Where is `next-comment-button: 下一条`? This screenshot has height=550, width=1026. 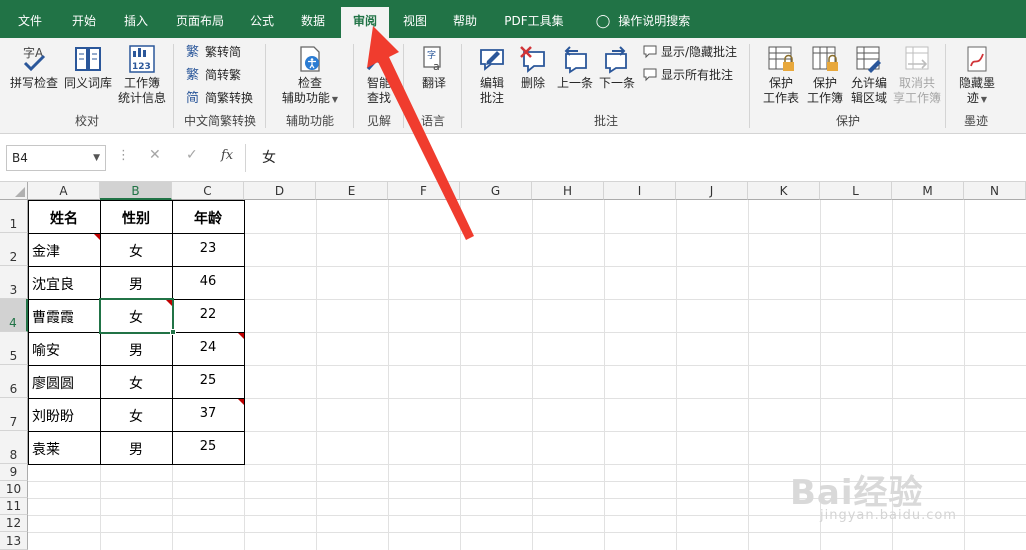
next-comment-button: 下一条 is located at coordinates (617, 67).